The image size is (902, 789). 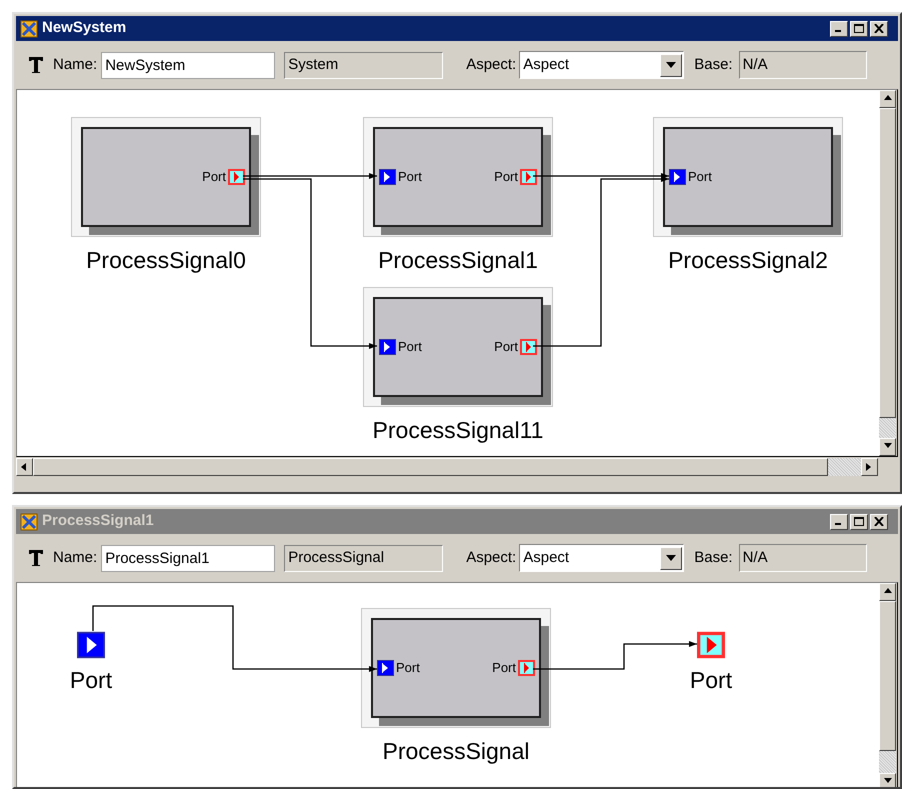 I want to click on window-title: ProcessSignal1, so click(x=98, y=521).